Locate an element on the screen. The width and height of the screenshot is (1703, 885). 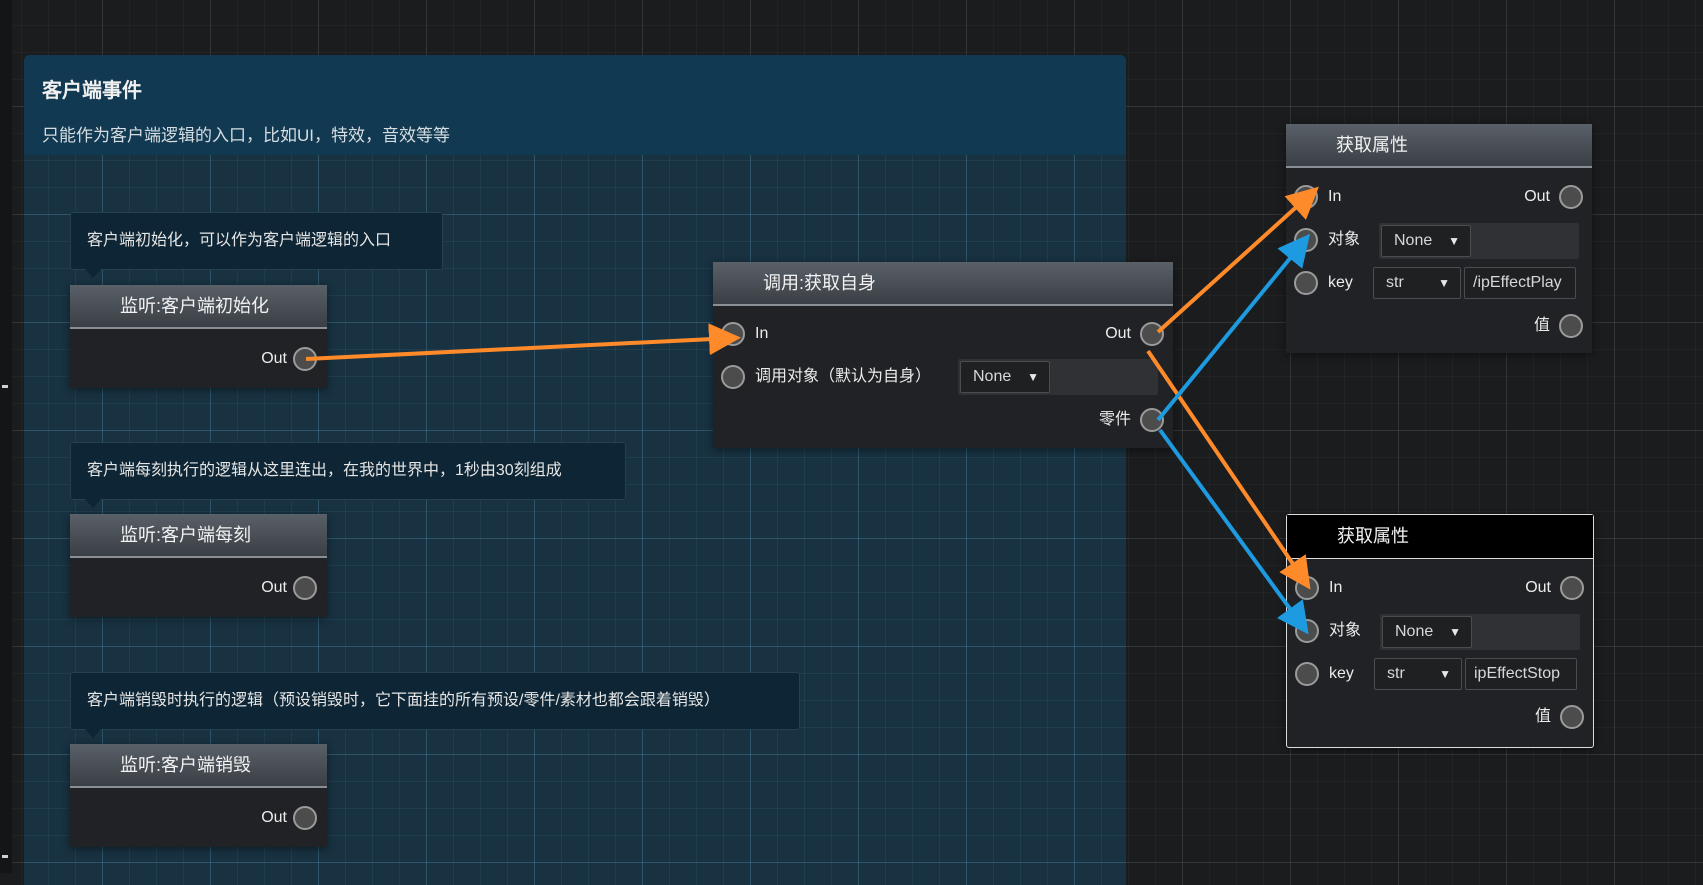
part-out-pin is located at coordinates (1152, 420).